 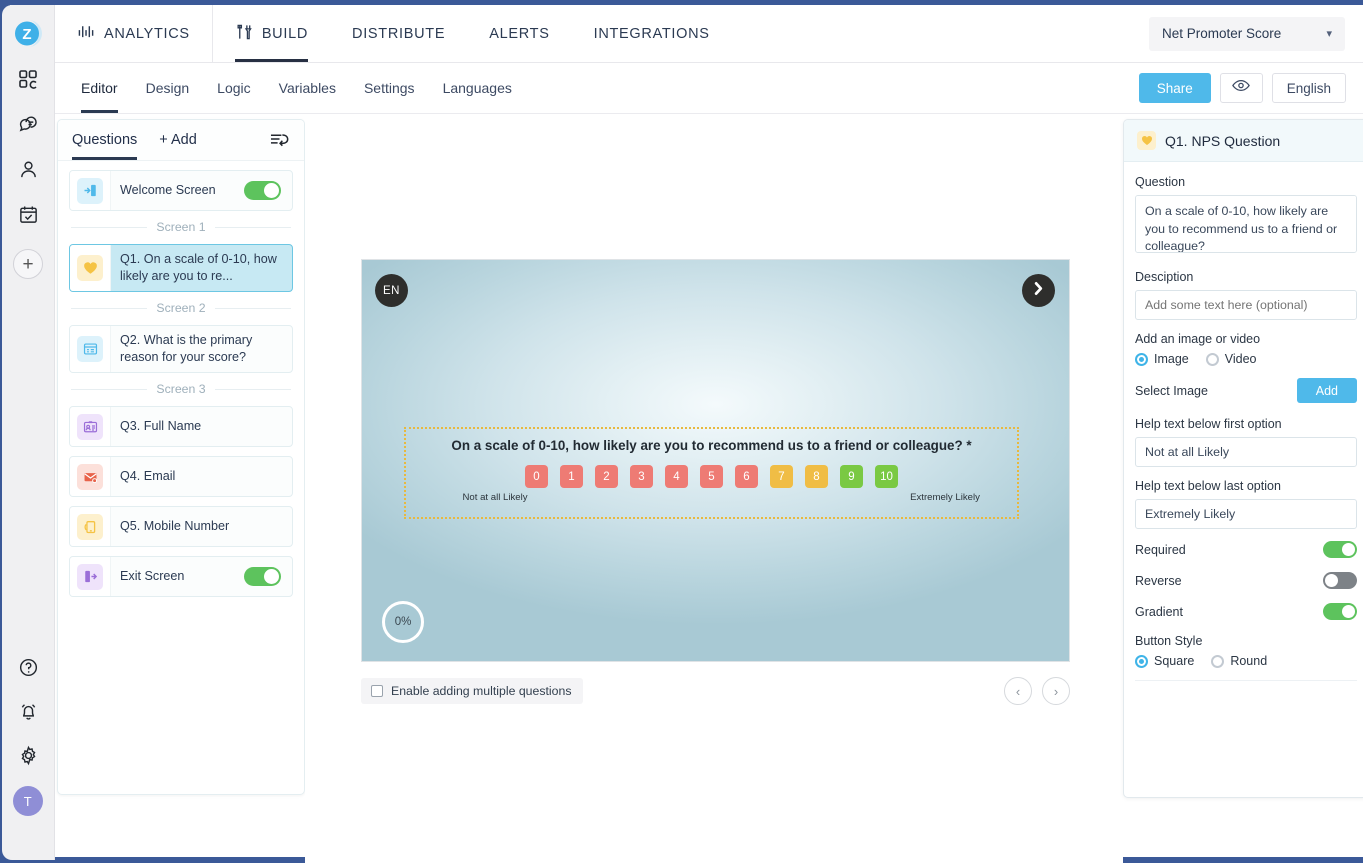 I want to click on button-style-round-label: Round, so click(x=1249, y=661).